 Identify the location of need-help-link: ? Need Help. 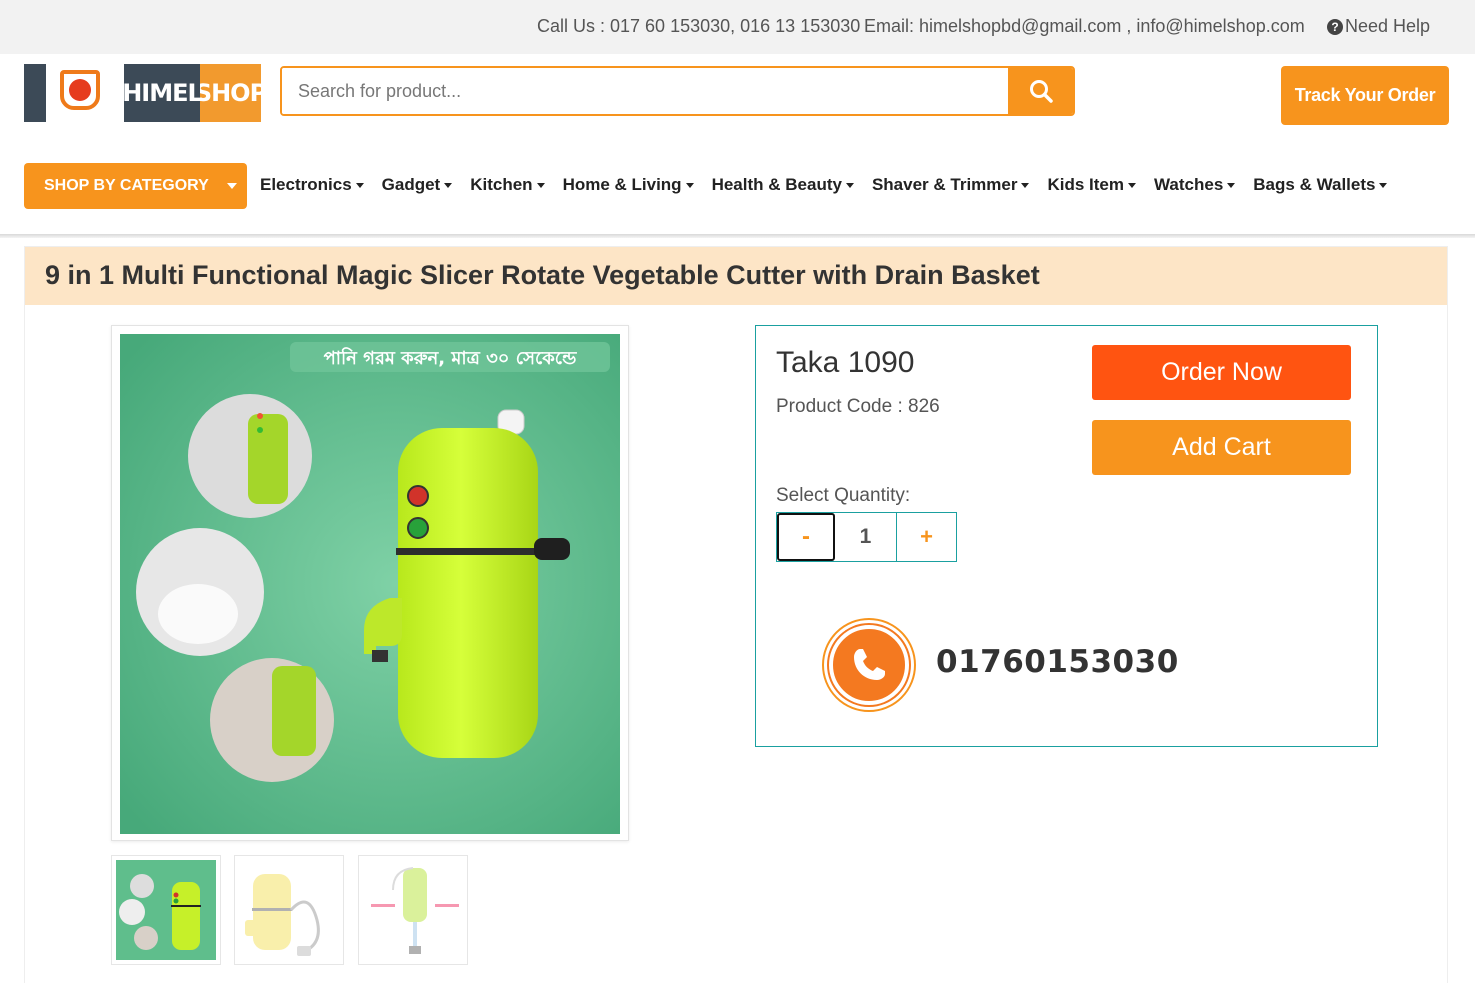
(1378, 26).